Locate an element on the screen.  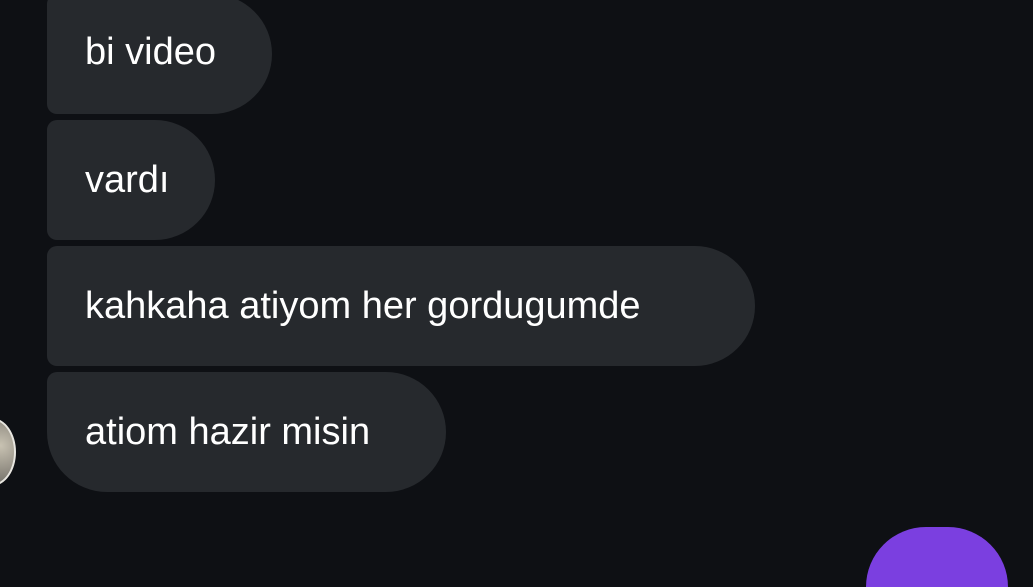
sender-avatar is located at coordinates (8, 452).